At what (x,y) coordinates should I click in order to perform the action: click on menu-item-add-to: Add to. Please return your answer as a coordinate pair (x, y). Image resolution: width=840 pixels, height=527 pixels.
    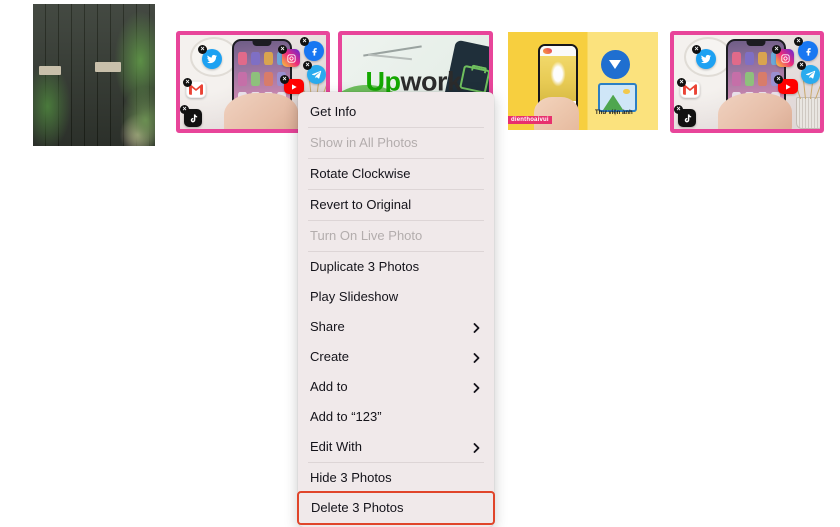
    Looking at the image, I should click on (396, 387).